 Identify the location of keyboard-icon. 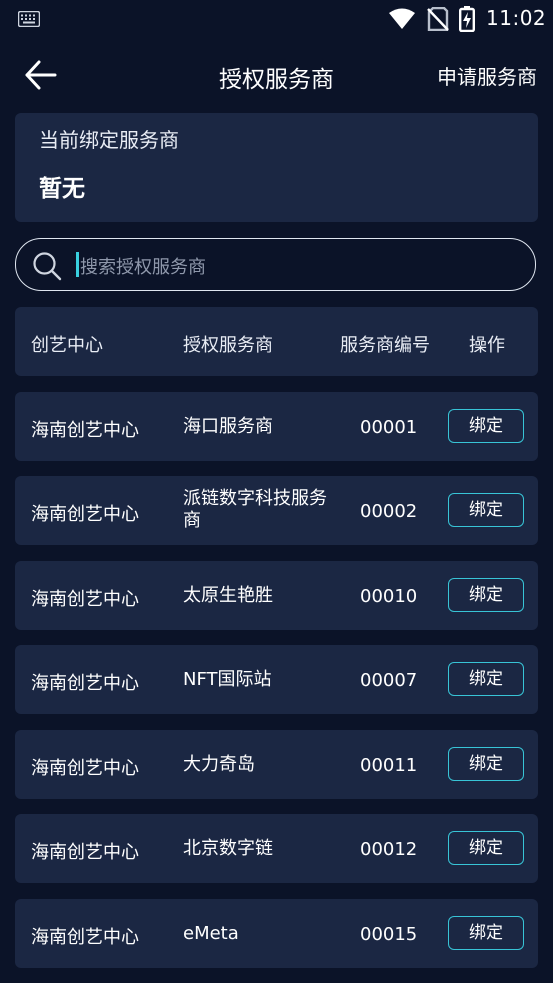
(29, 20).